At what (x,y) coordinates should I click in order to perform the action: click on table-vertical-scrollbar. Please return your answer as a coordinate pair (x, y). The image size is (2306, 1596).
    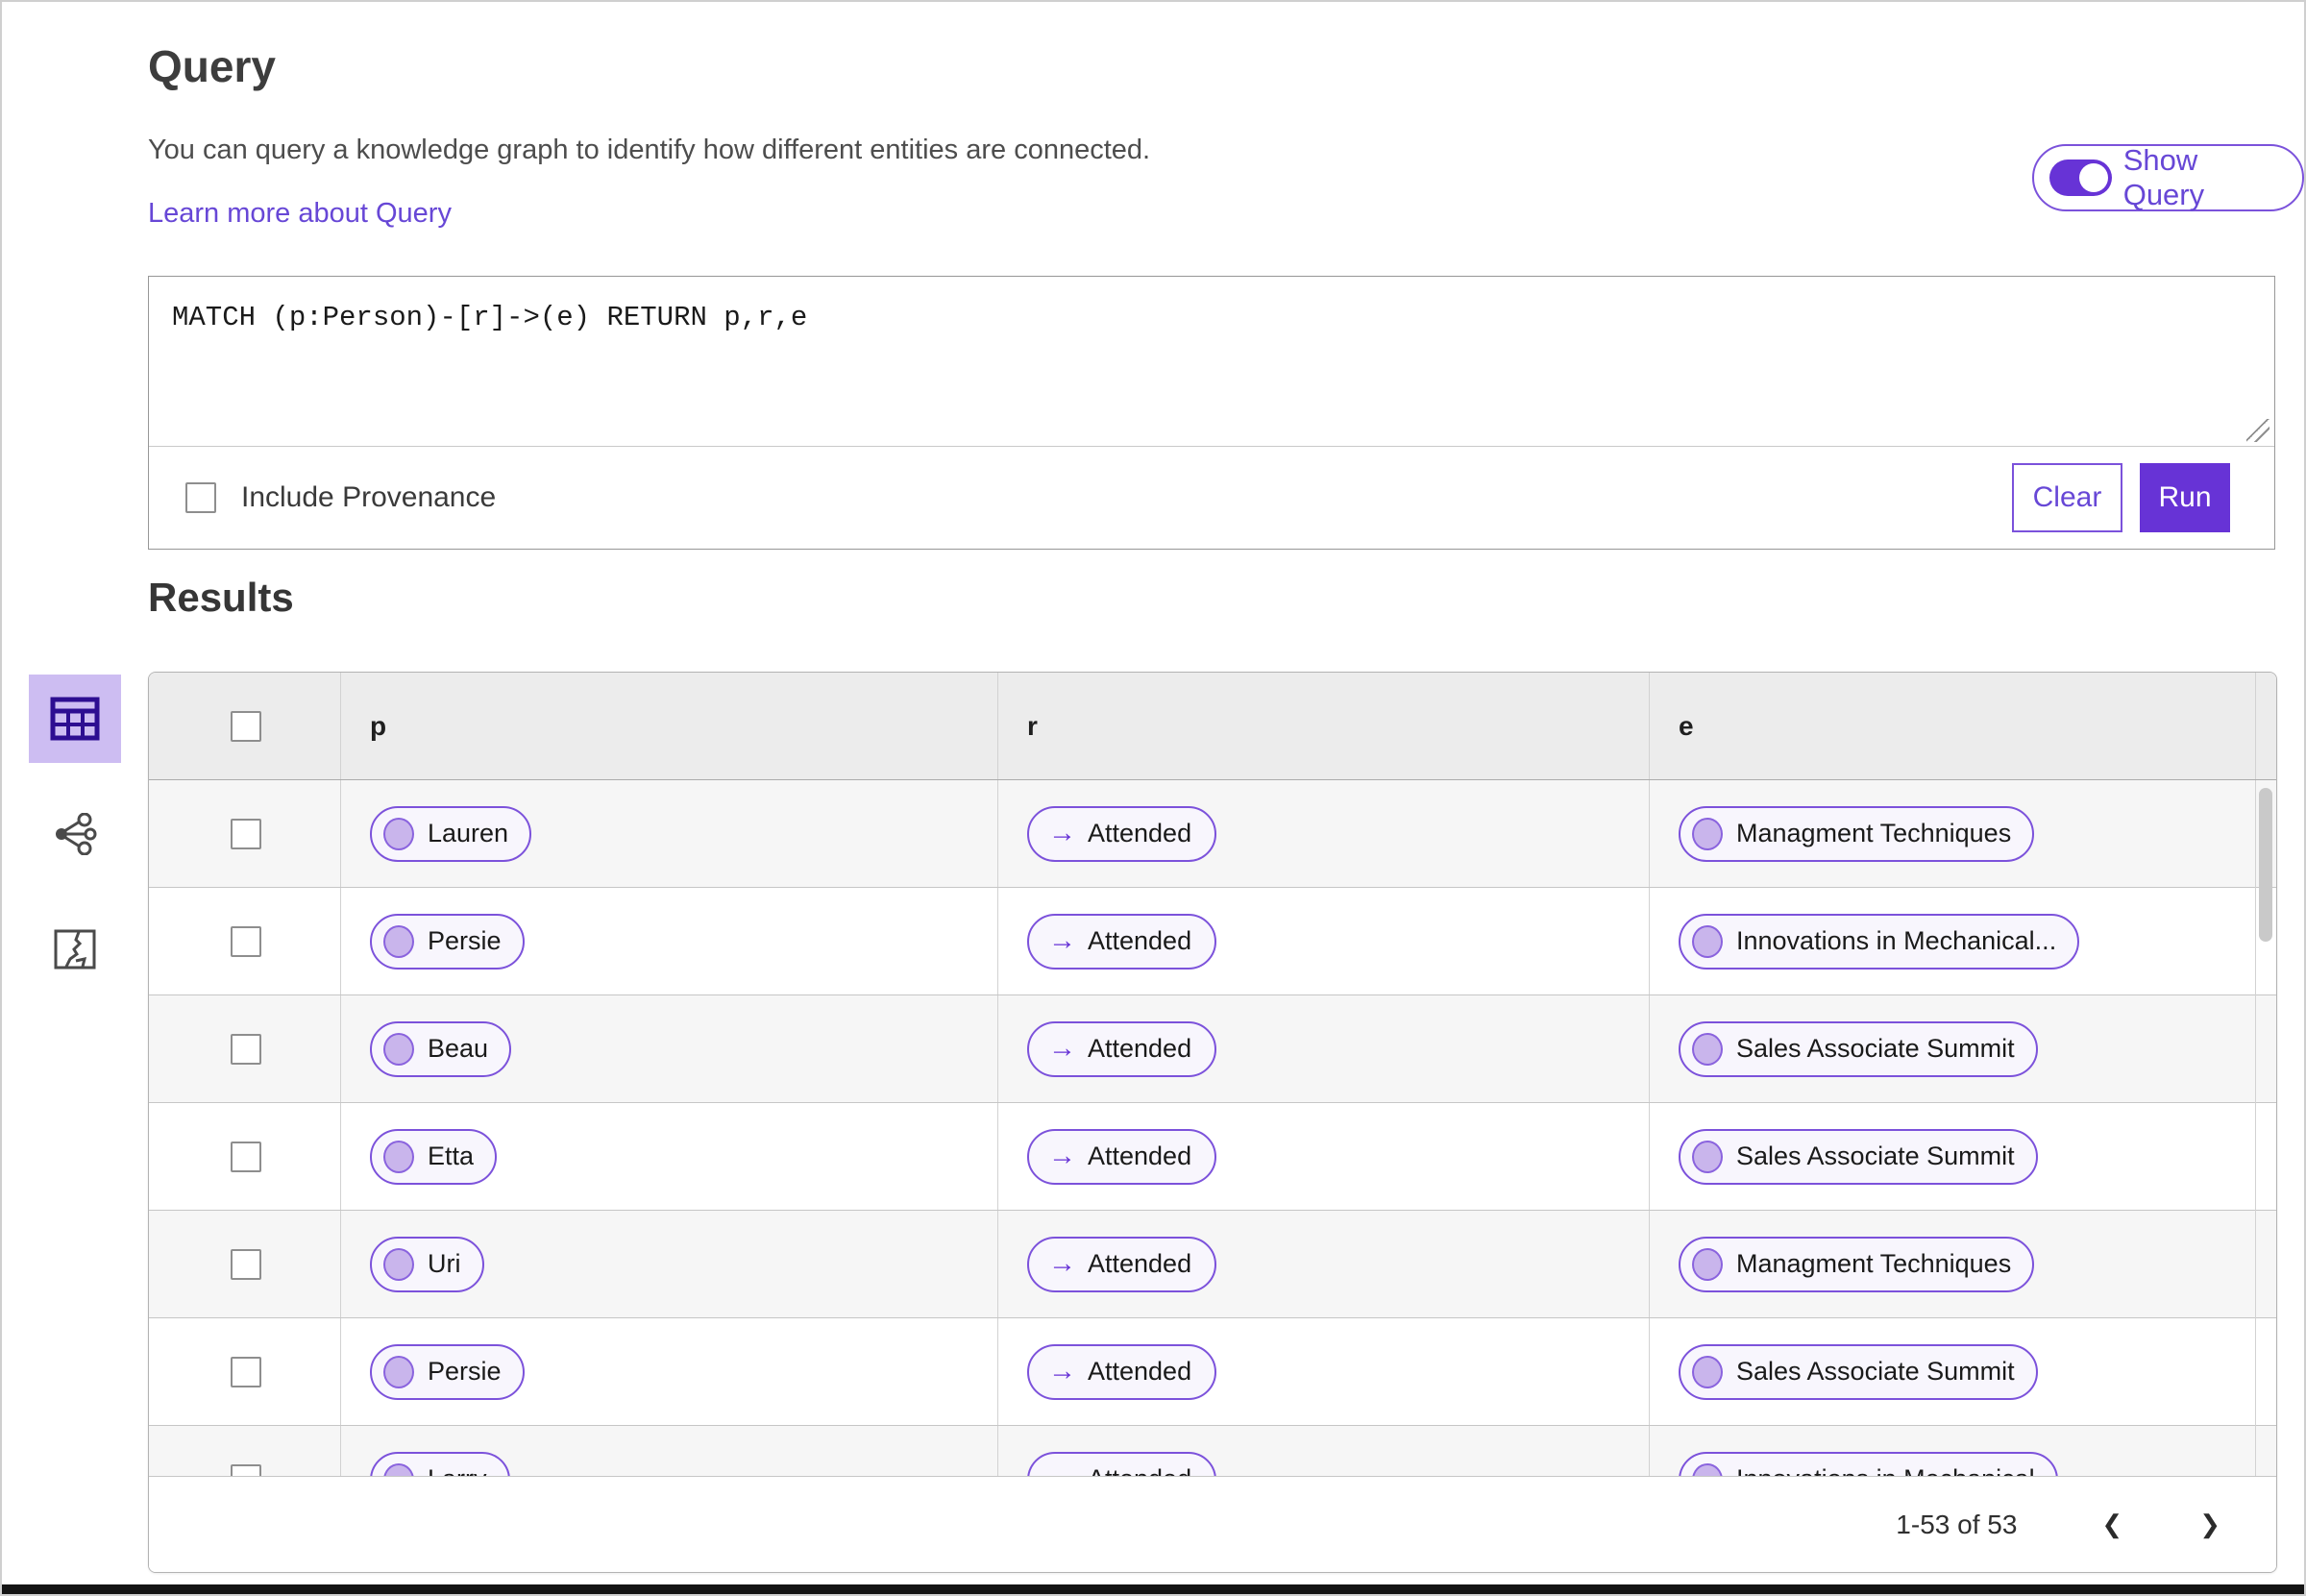
    Looking at the image, I should click on (2266, 1129).